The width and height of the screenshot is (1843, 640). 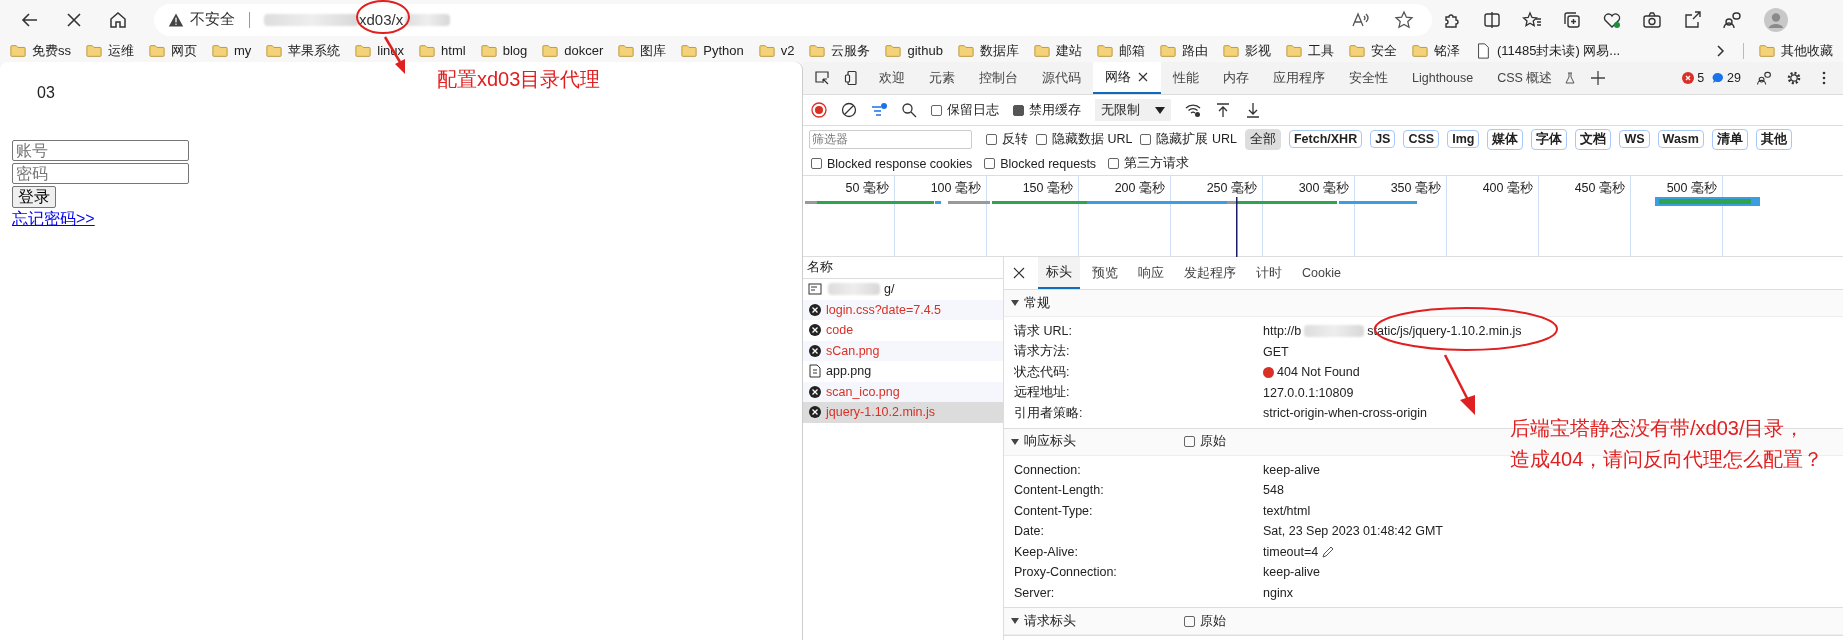 I want to click on collections-icon, so click(x=1572, y=19).